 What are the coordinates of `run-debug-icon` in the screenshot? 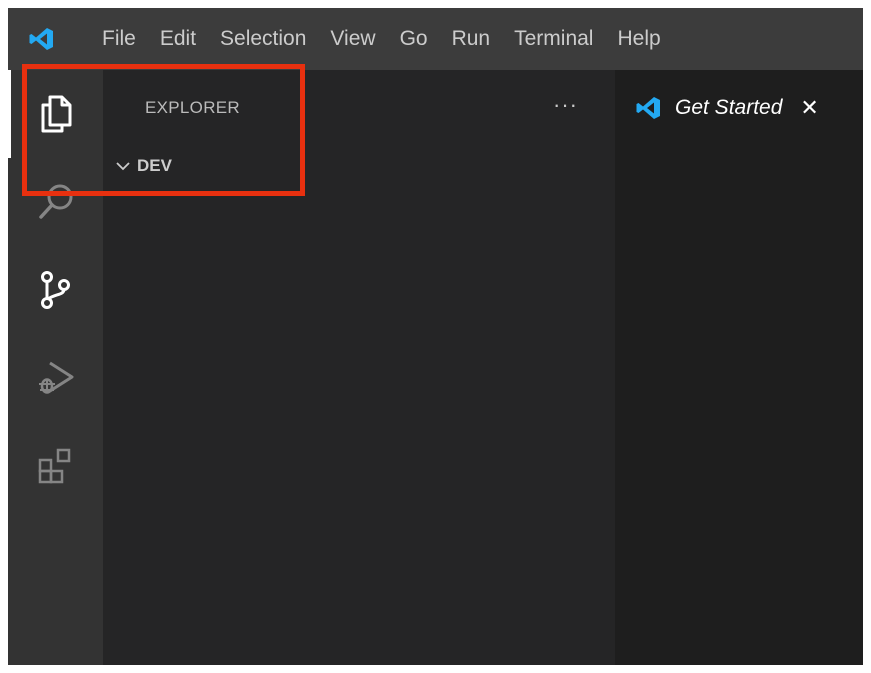 It's located at (55, 377).